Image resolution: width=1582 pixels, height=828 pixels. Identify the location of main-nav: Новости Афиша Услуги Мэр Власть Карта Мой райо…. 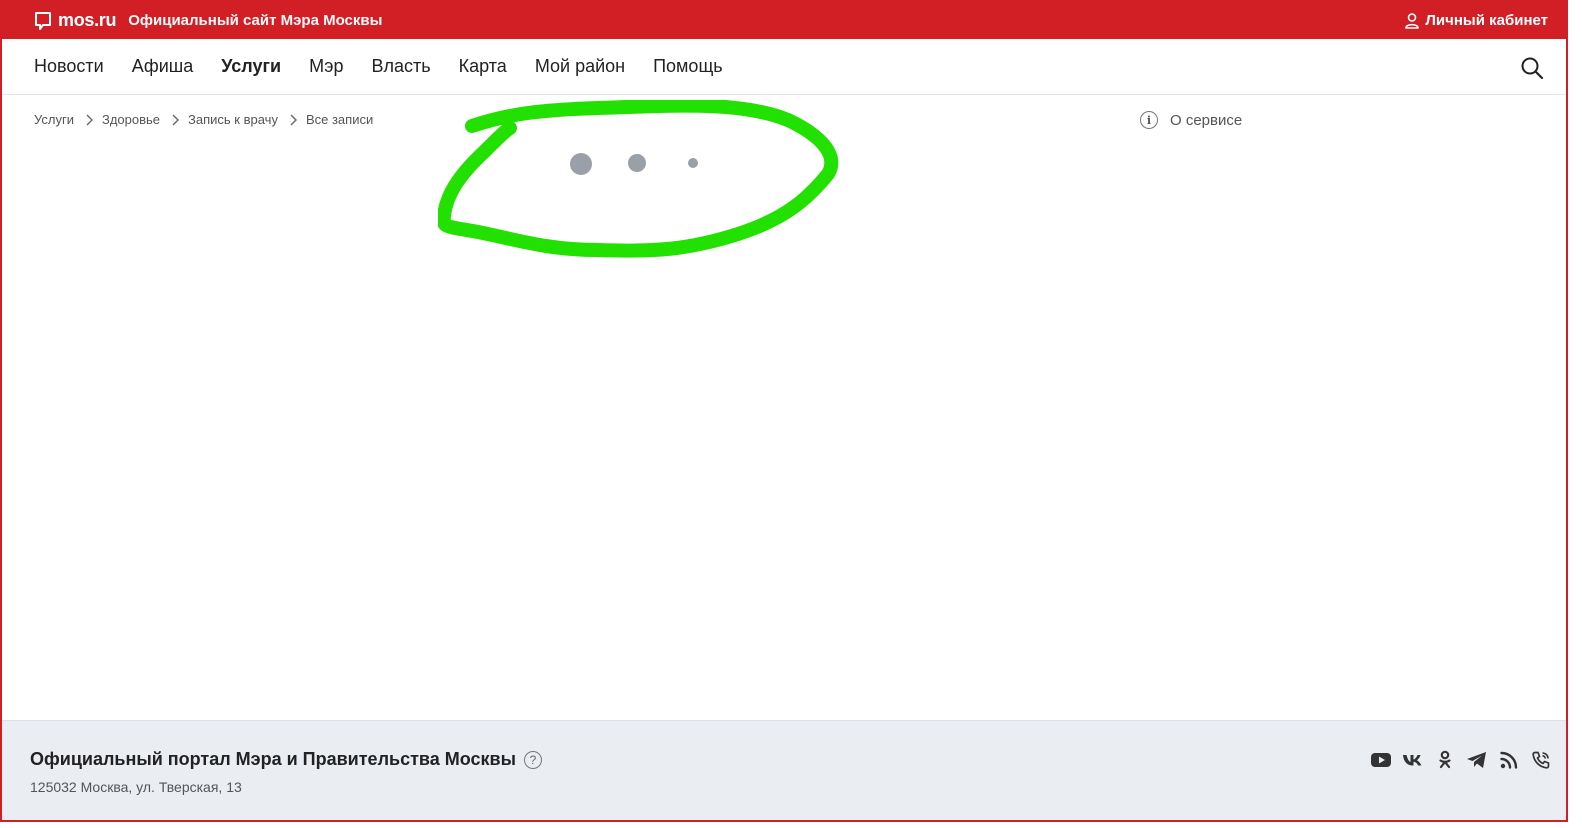
(784, 67).